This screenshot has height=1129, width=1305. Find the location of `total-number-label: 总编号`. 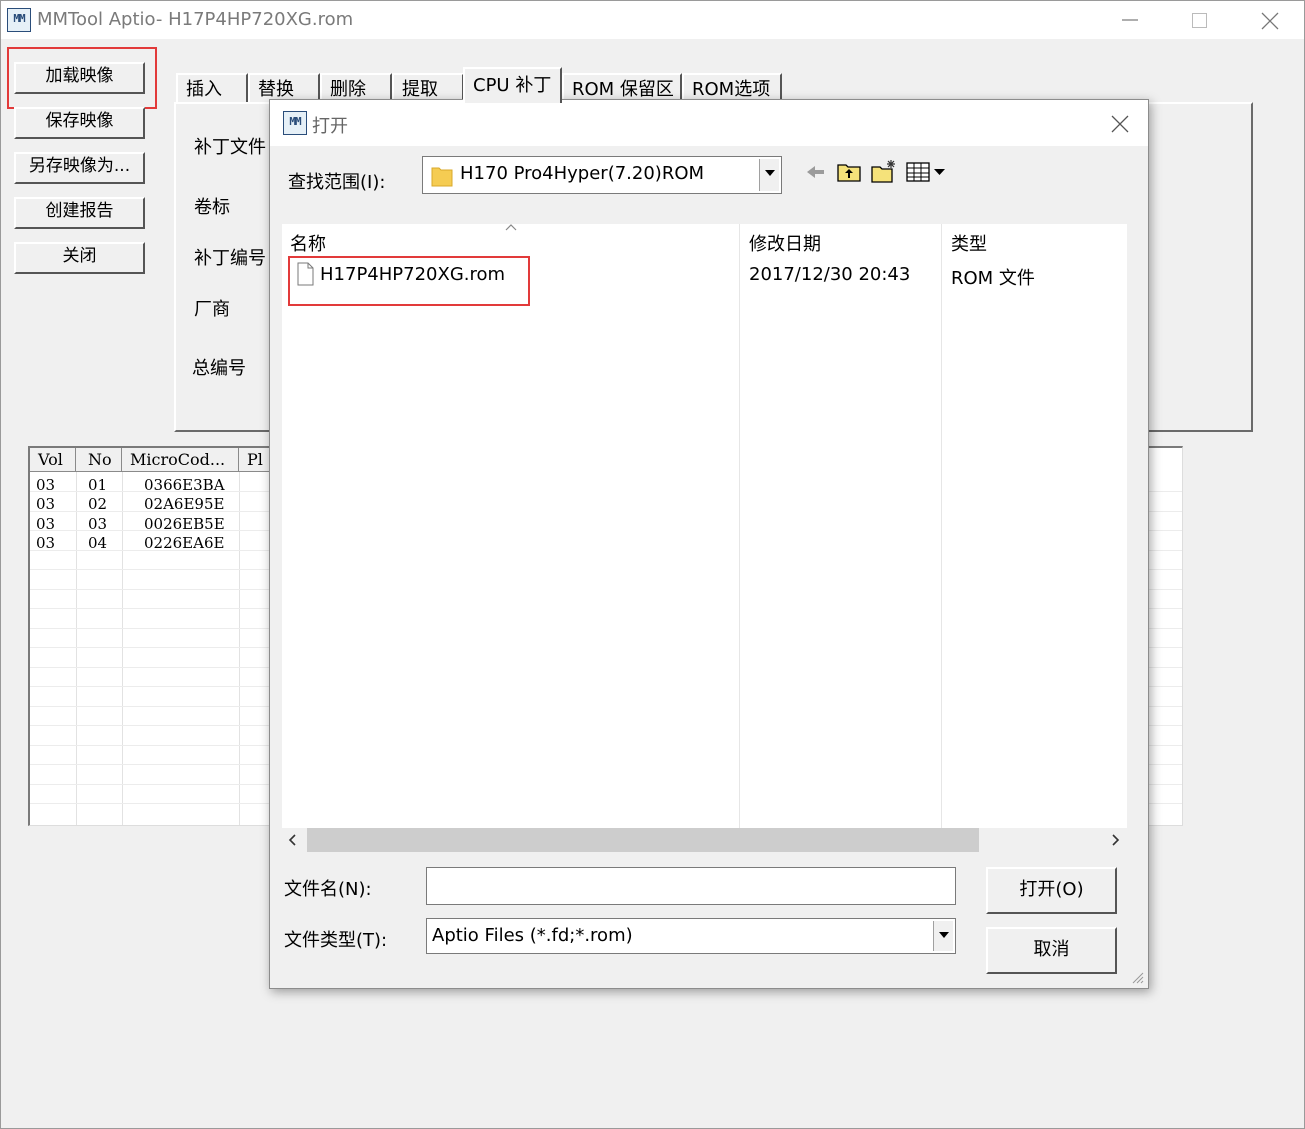

total-number-label: 总编号 is located at coordinates (219, 368).